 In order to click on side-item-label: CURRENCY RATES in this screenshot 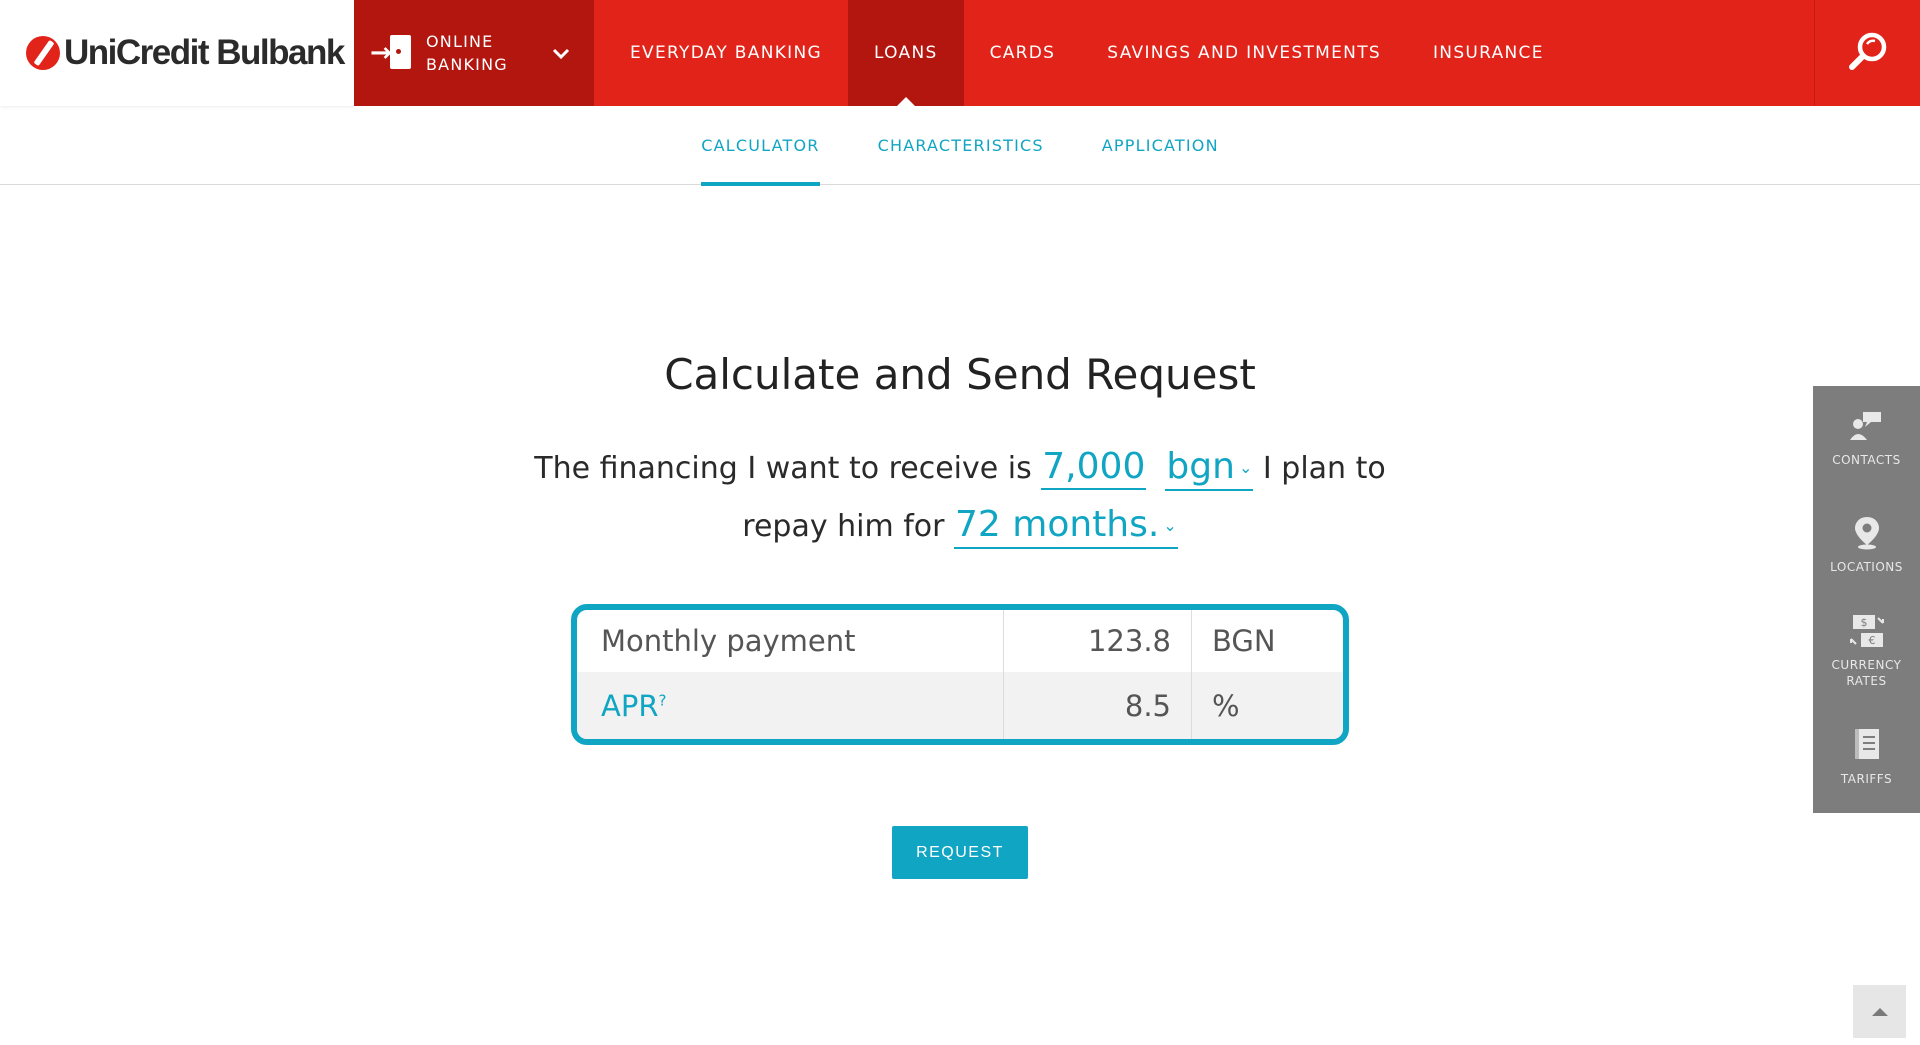, I will do `click(1866, 673)`.